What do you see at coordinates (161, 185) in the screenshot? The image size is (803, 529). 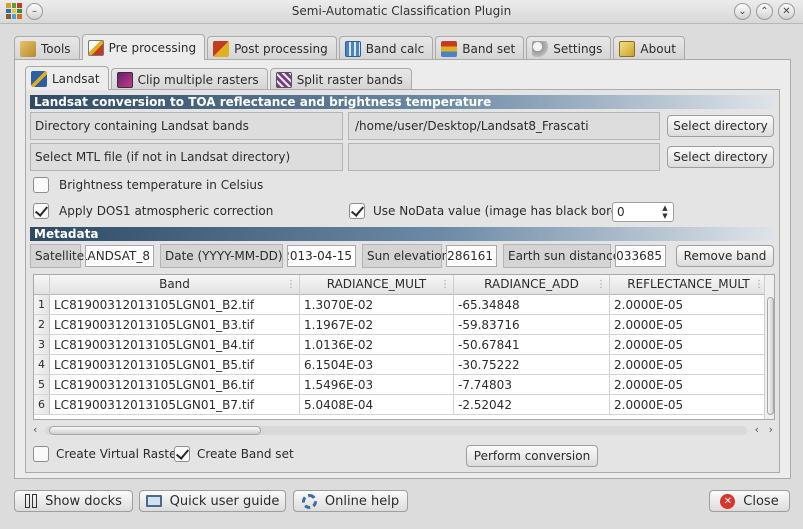 I see `brightness-celsius-label: Brightness temperature in Celsius` at bounding box center [161, 185].